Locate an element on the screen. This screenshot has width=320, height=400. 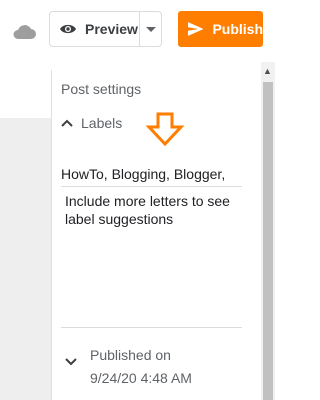
labels-input: HowTo, Blogging, Blogger, is located at coordinates (151, 174).